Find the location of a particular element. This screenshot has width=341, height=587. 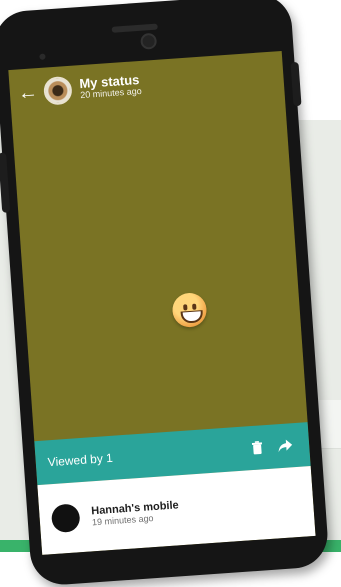

grinning-face-icon is located at coordinates (189, 310).